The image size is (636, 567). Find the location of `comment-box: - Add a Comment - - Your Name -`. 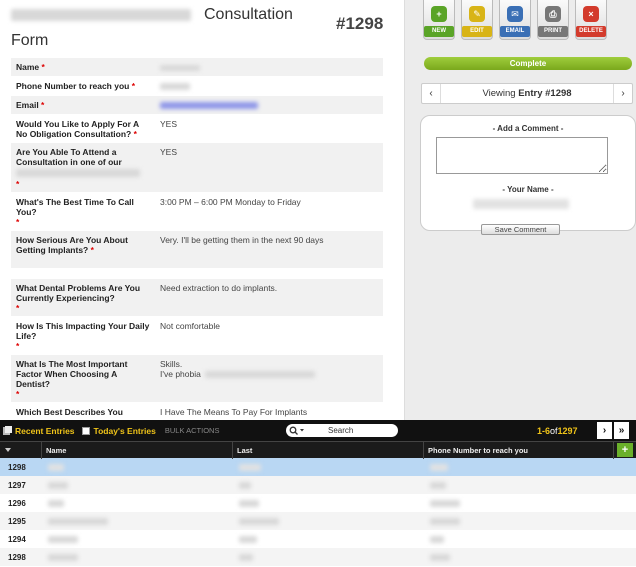

comment-box: - Add a Comment - - Your Name - is located at coordinates (528, 173).